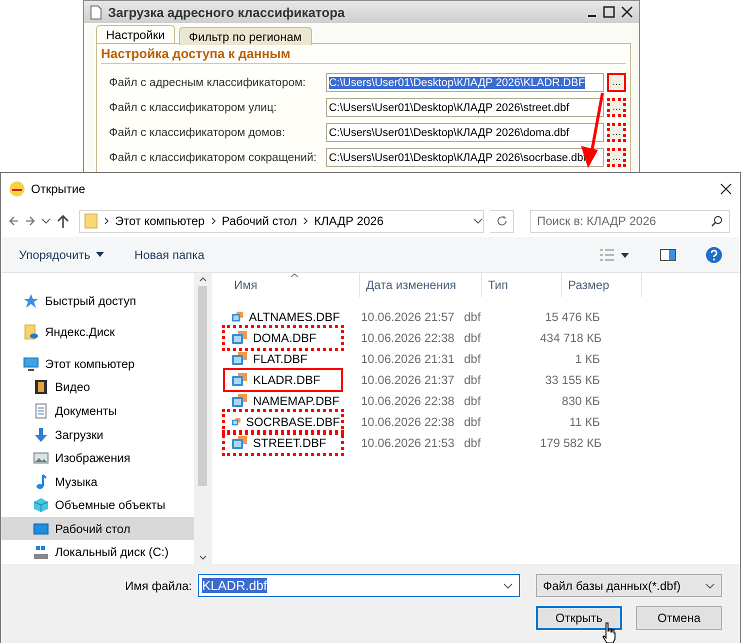 The width and height of the screenshot is (741, 643). What do you see at coordinates (679, 618) in the screenshot?
I see `dialog-button: Отмена` at bounding box center [679, 618].